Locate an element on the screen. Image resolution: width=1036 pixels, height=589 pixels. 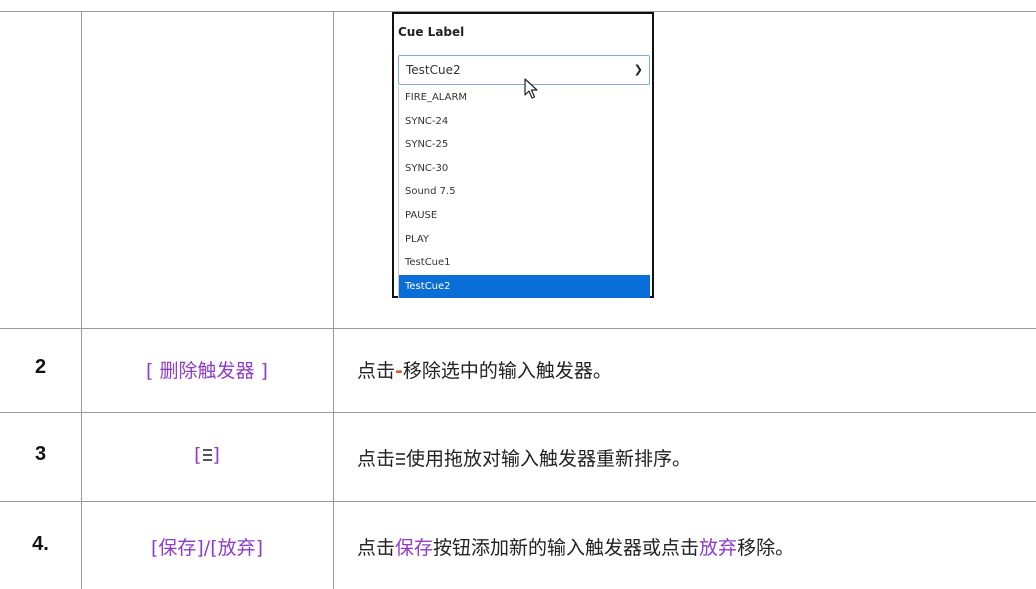
step-description: 点击-移除选中的输入触发器。 is located at coordinates (484, 369).